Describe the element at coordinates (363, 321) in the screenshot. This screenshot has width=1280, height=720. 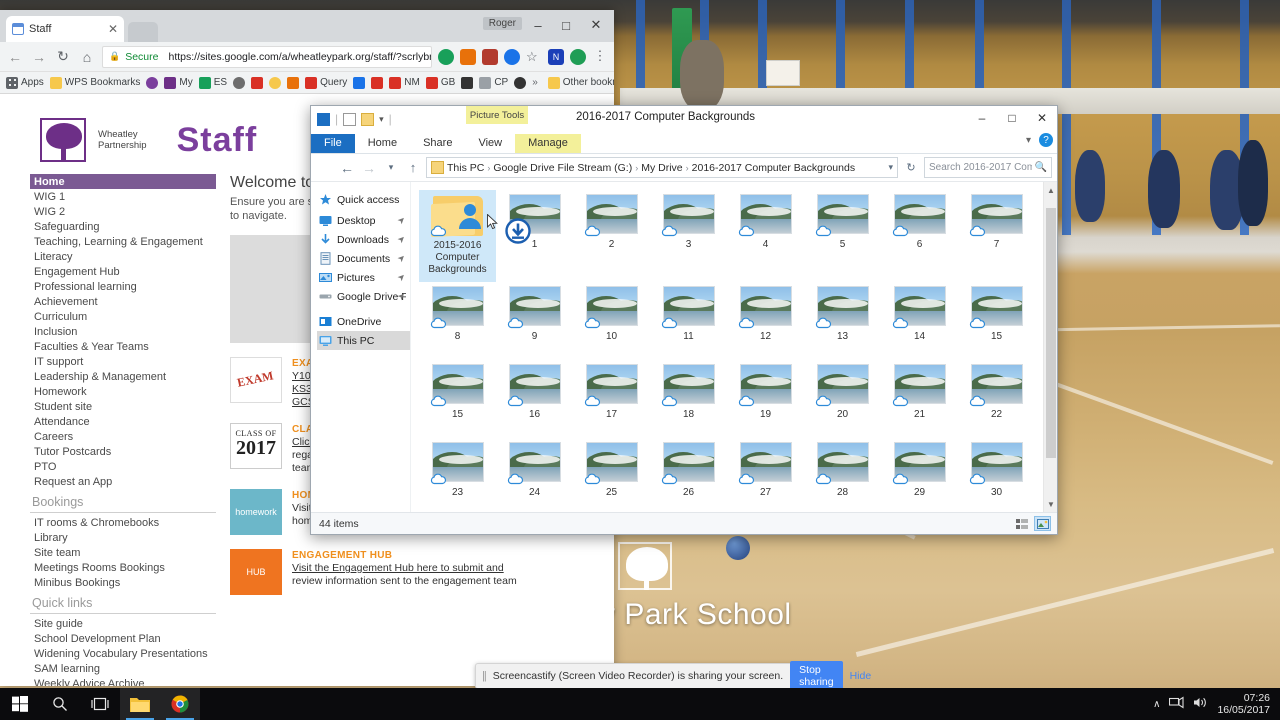
I see `nav-pane-item-onedrive: OneDrive` at that location.